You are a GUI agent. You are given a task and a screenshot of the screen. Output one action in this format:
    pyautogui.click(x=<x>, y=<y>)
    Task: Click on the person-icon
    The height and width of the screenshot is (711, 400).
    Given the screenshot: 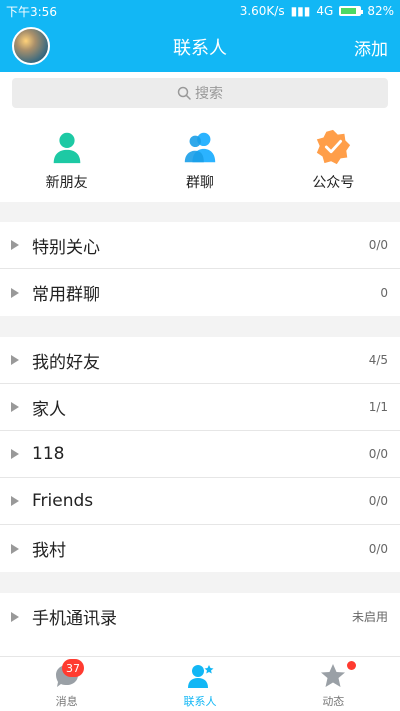 What is the action you would take?
    pyautogui.click(x=66, y=148)
    